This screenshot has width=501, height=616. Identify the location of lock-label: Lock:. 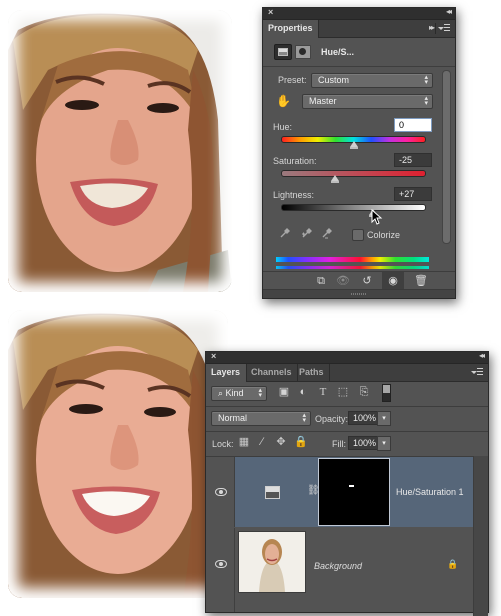
(223, 444).